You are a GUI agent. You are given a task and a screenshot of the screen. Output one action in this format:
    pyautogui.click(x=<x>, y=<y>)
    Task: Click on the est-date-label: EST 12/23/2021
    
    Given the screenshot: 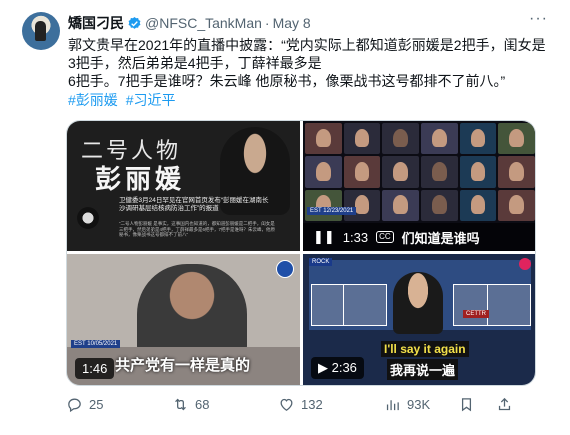 What is the action you would take?
    pyautogui.click(x=332, y=211)
    